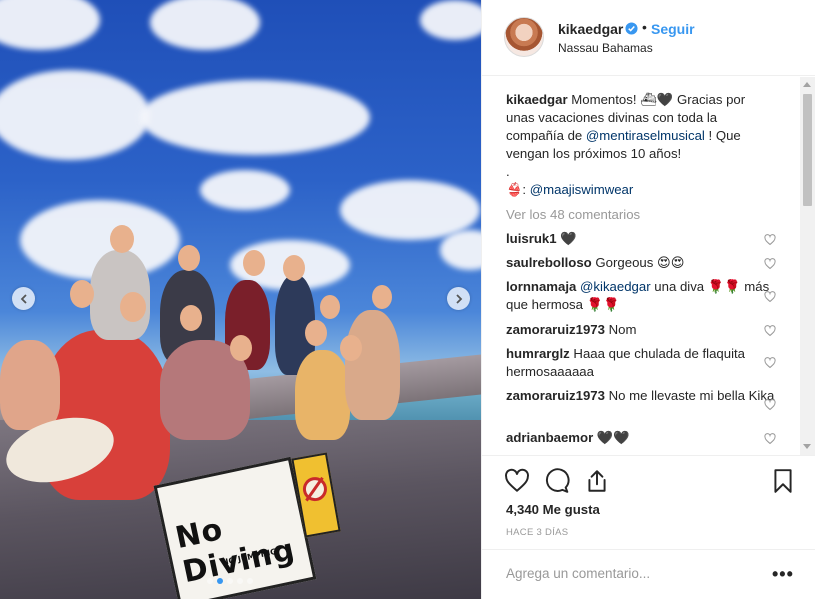 This screenshot has height=599, width=815. Describe the element at coordinates (648, 38) in the screenshot. I see `post-header: kikaedgar • Seguir Nassau Bahamas` at that location.